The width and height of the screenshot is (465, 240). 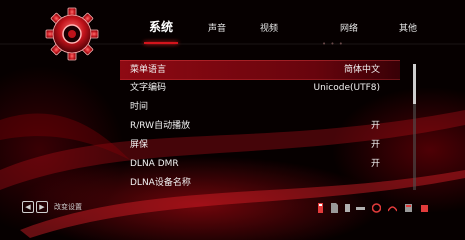 What do you see at coordinates (139, 145) in the screenshot?
I see `menu-item-label: 屏保` at bounding box center [139, 145].